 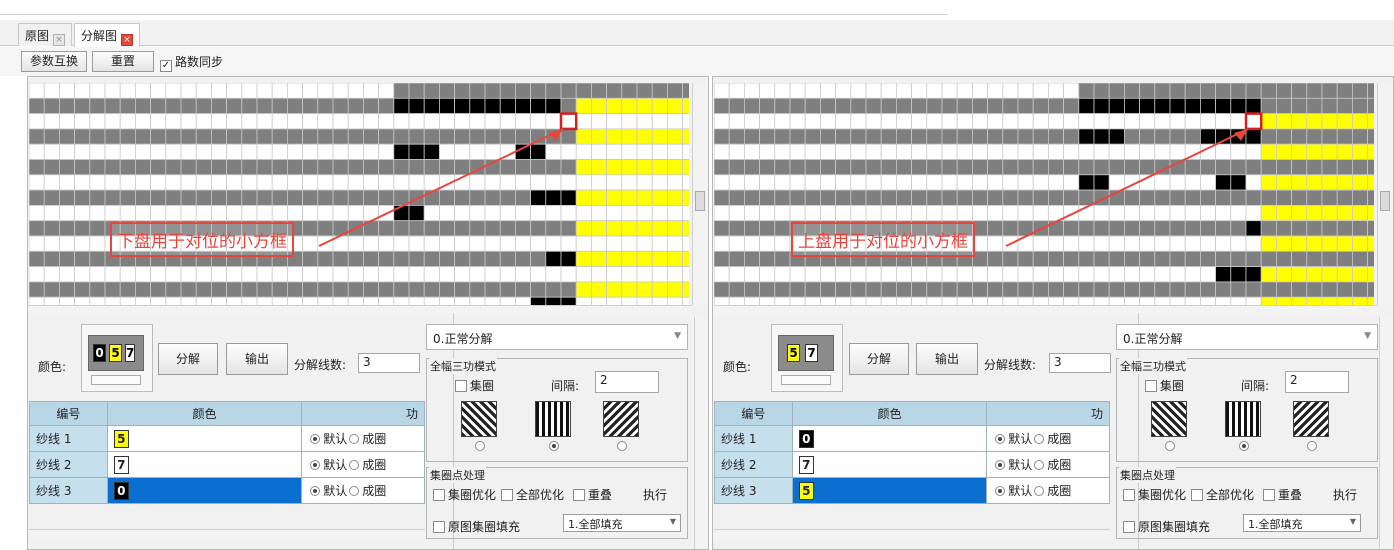 I want to click on all-opt-checkbox: 全部优化, so click(x=1222, y=494).